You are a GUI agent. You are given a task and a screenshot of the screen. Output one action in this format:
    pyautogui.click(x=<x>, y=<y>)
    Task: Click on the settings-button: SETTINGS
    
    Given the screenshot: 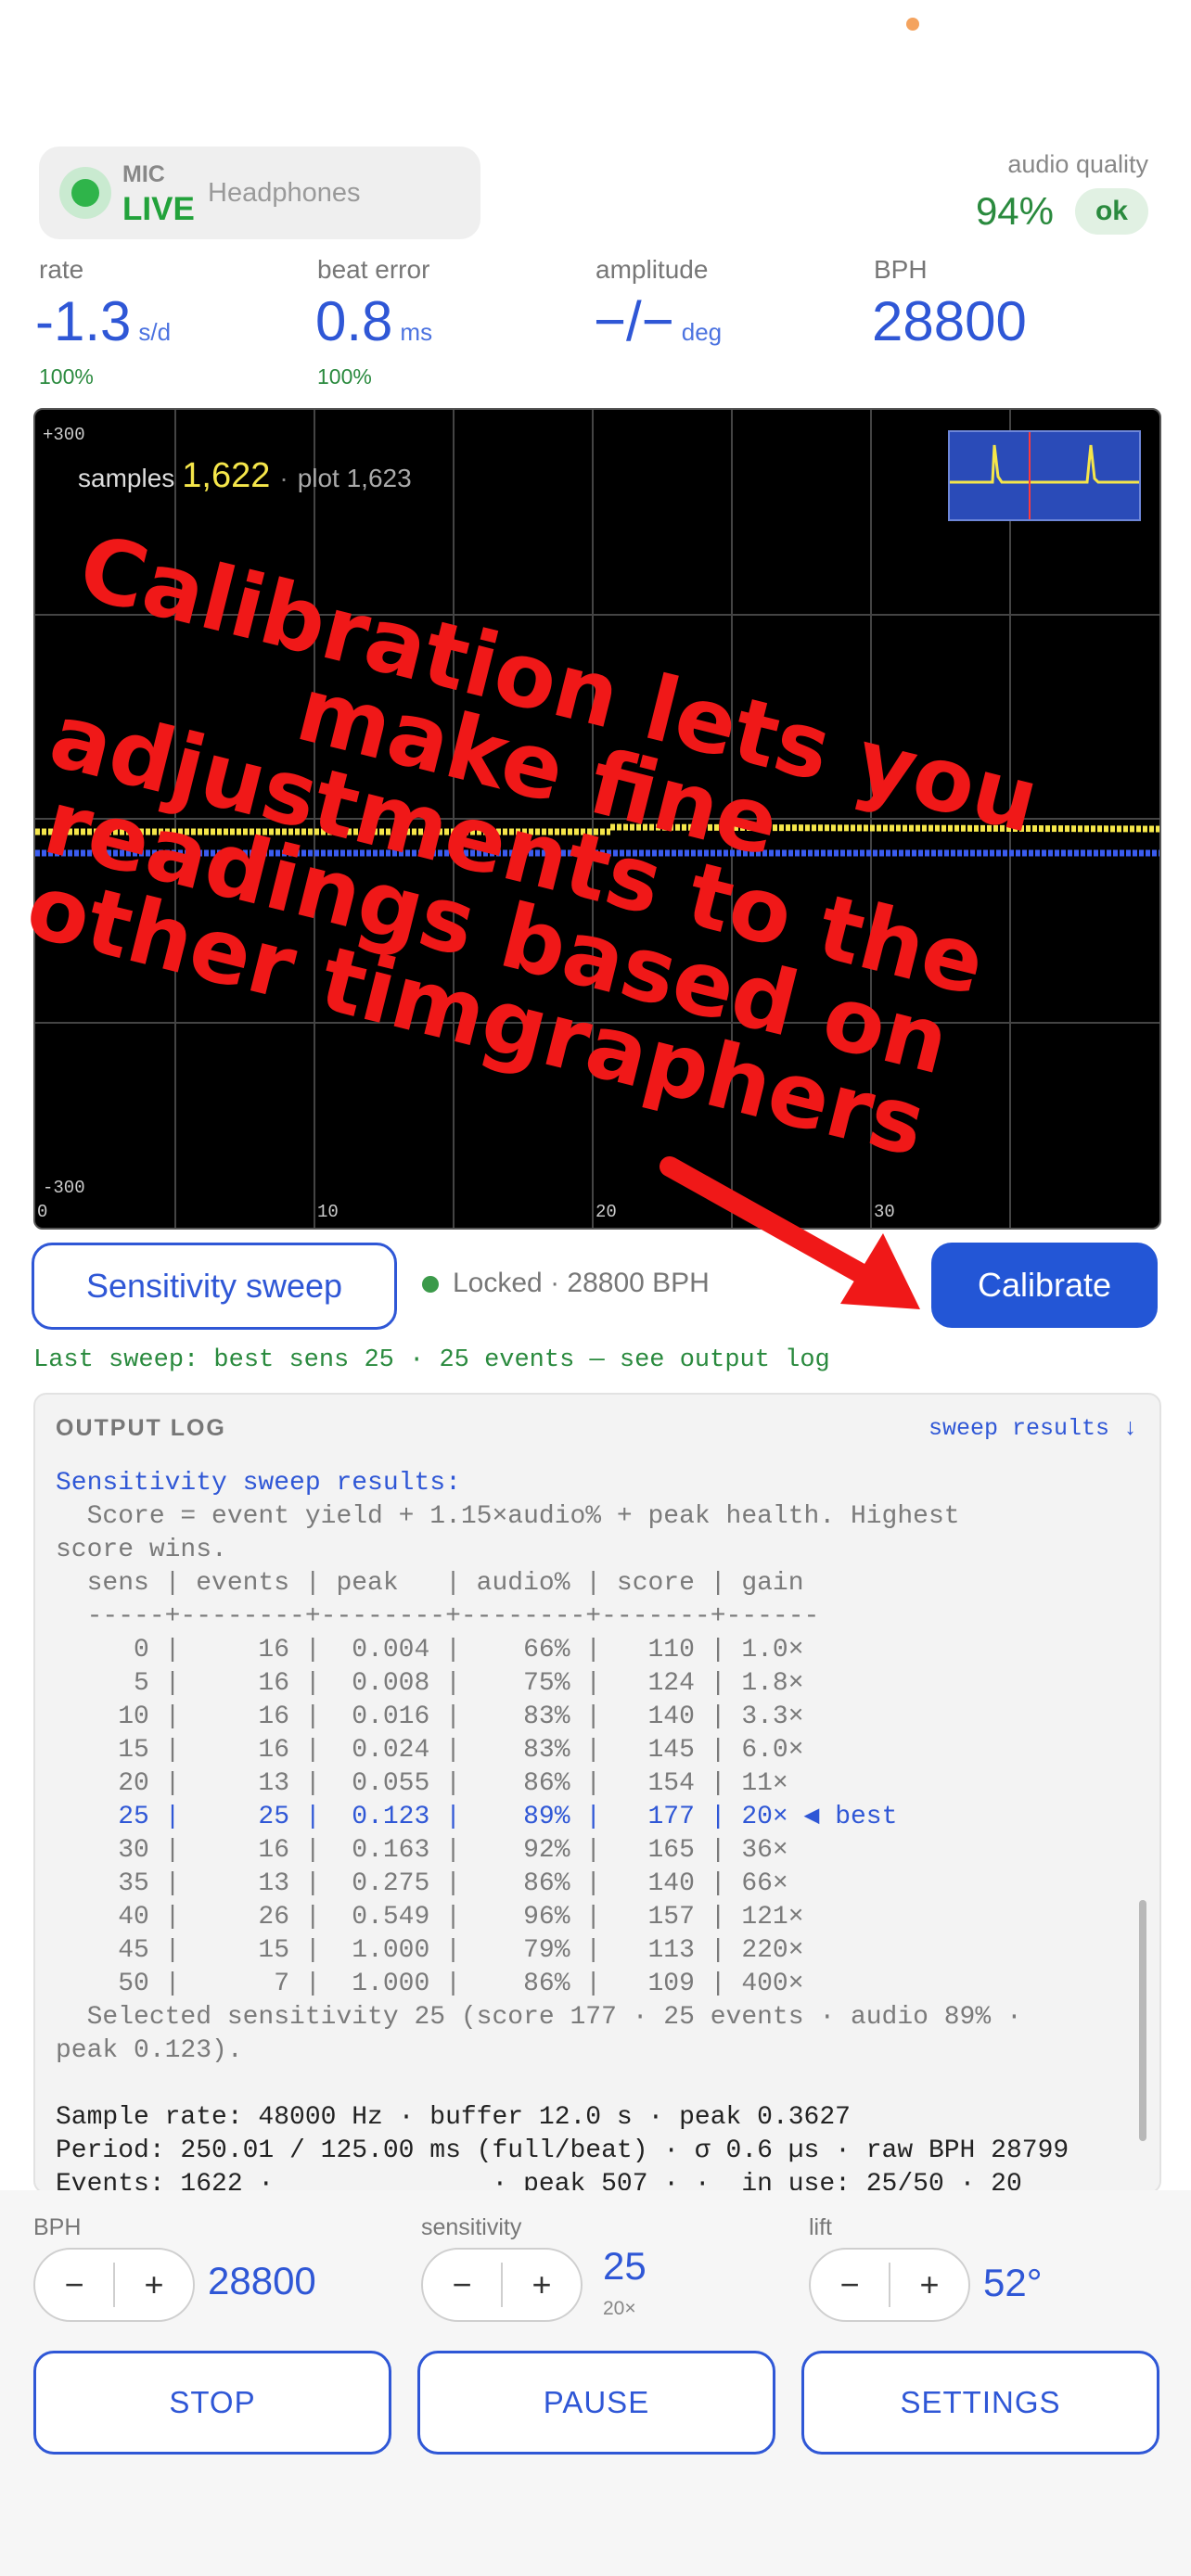 What is the action you would take?
    pyautogui.click(x=980, y=2403)
    